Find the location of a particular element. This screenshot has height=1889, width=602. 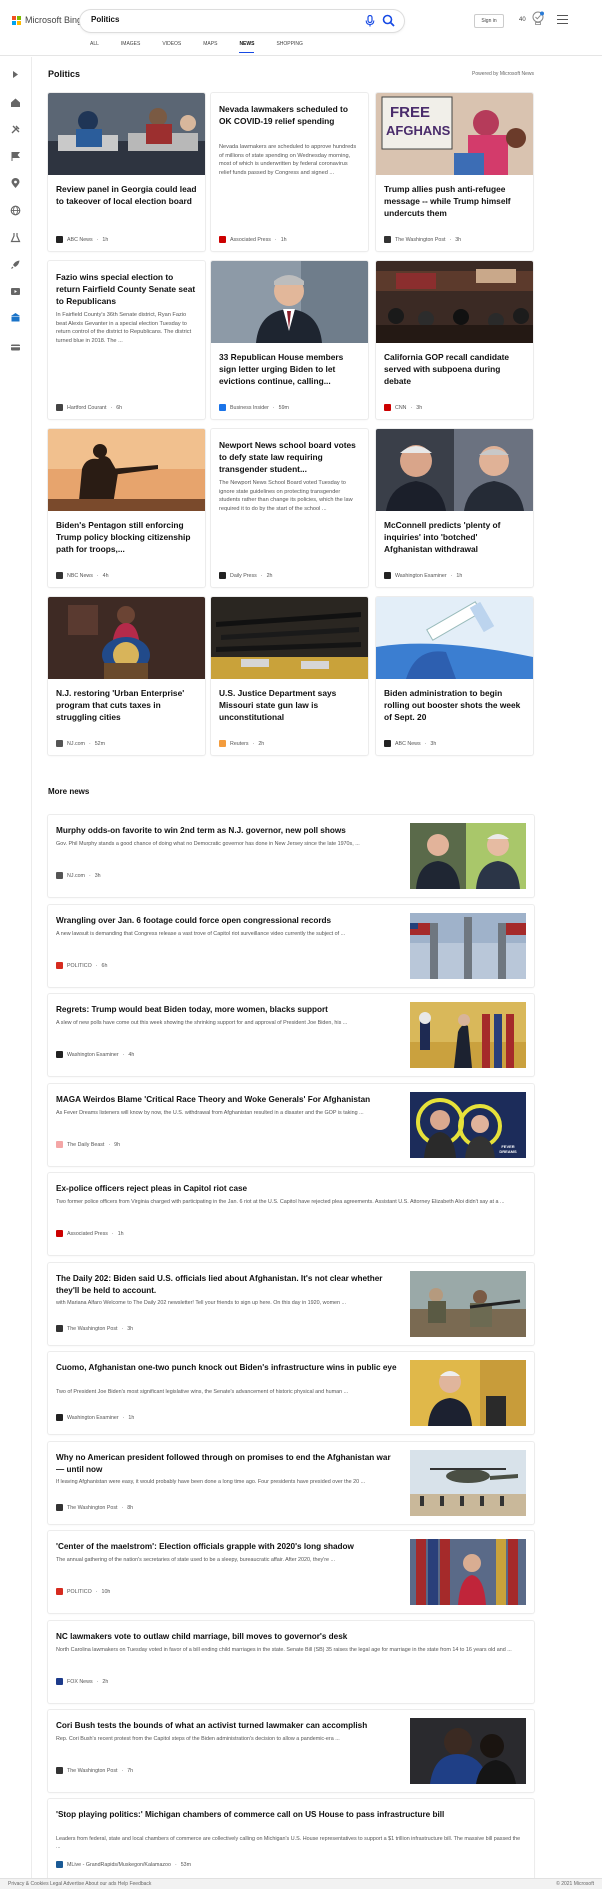

source-name: Associated Press is located at coordinates (250, 240).